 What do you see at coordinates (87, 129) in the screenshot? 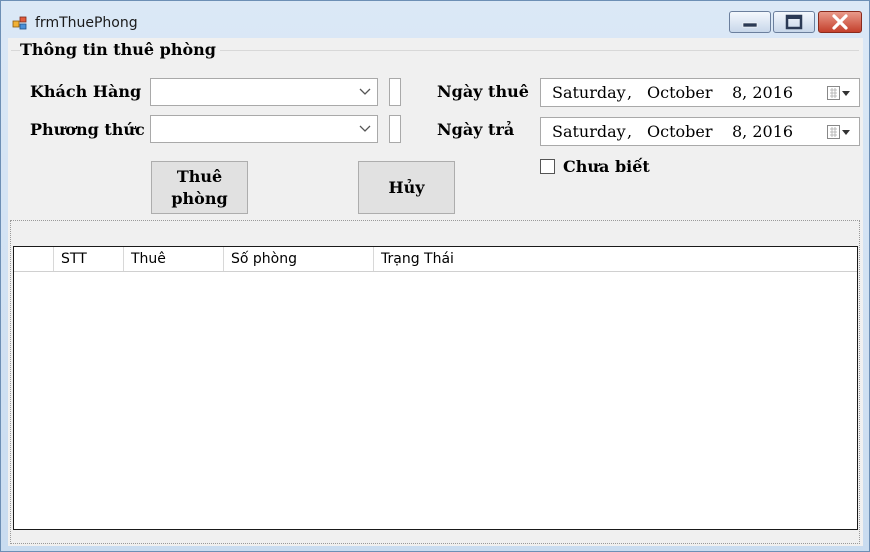
I see `phuong-thuc-label: Phương thức` at bounding box center [87, 129].